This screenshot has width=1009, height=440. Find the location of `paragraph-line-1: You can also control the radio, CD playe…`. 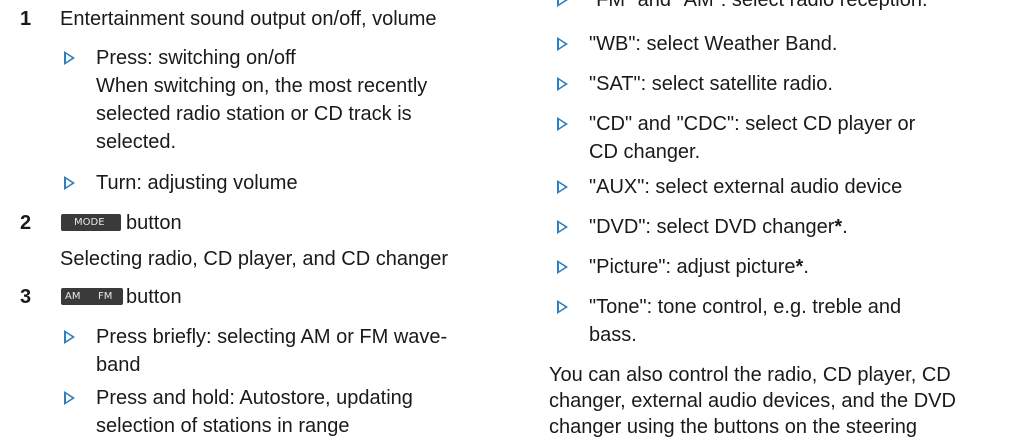

paragraph-line-1: You can also control the radio, CD playe… is located at coordinates (750, 375).